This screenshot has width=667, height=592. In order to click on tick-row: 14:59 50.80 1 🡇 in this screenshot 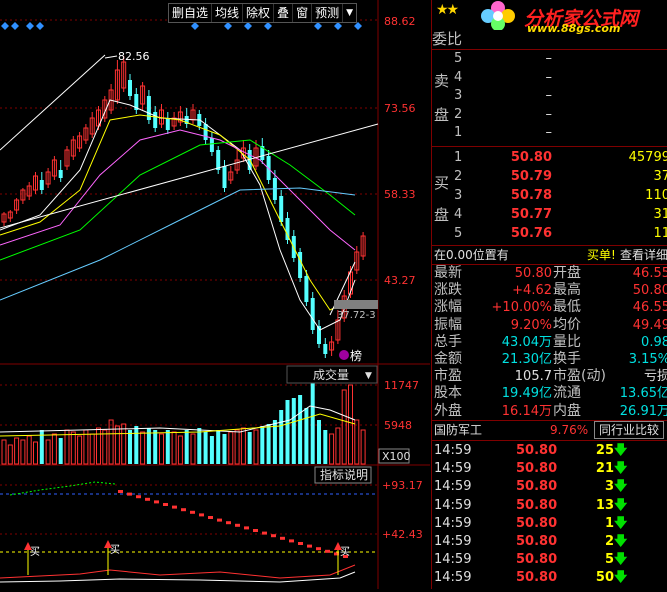, I will do `click(549, 524)`.